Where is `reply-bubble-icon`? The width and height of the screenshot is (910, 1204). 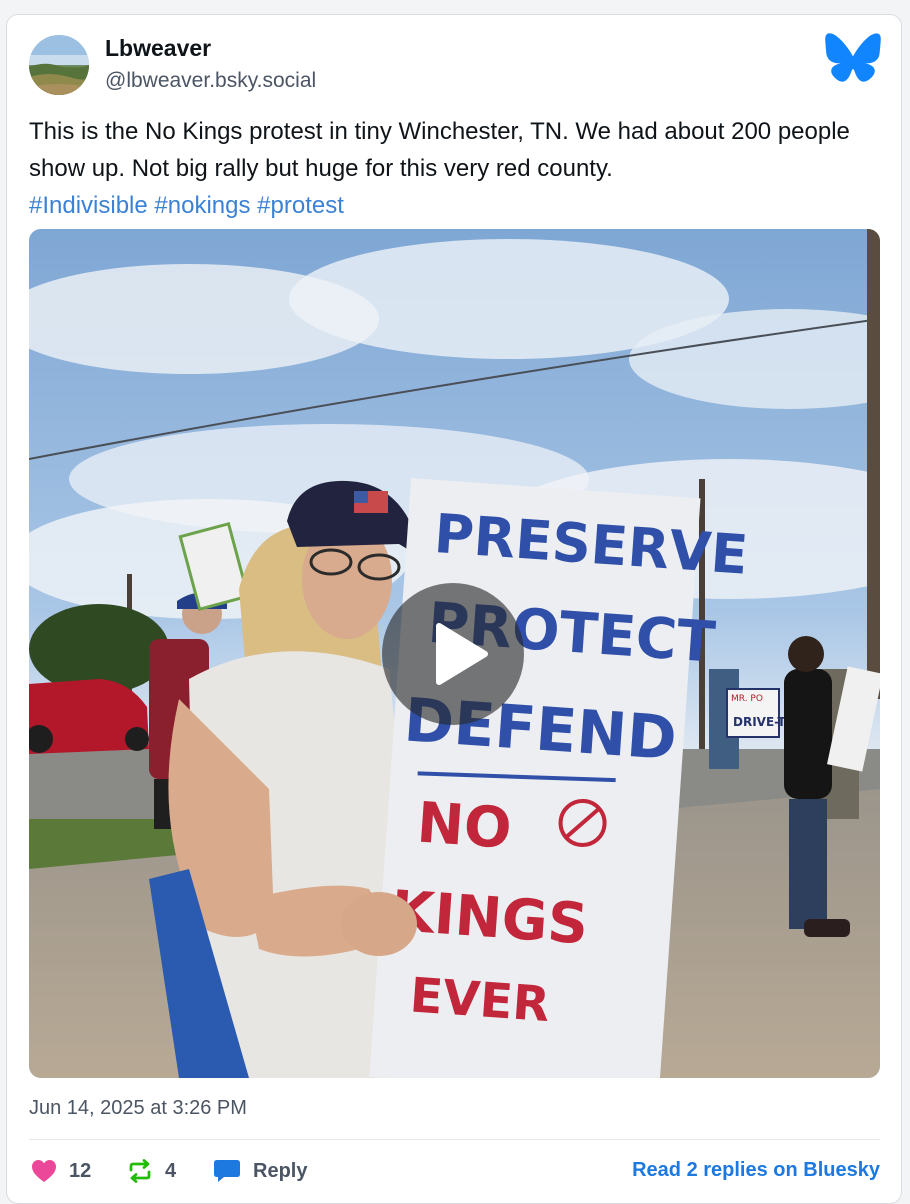
reply-bubble-icon is located at coordinates (227, 1171).